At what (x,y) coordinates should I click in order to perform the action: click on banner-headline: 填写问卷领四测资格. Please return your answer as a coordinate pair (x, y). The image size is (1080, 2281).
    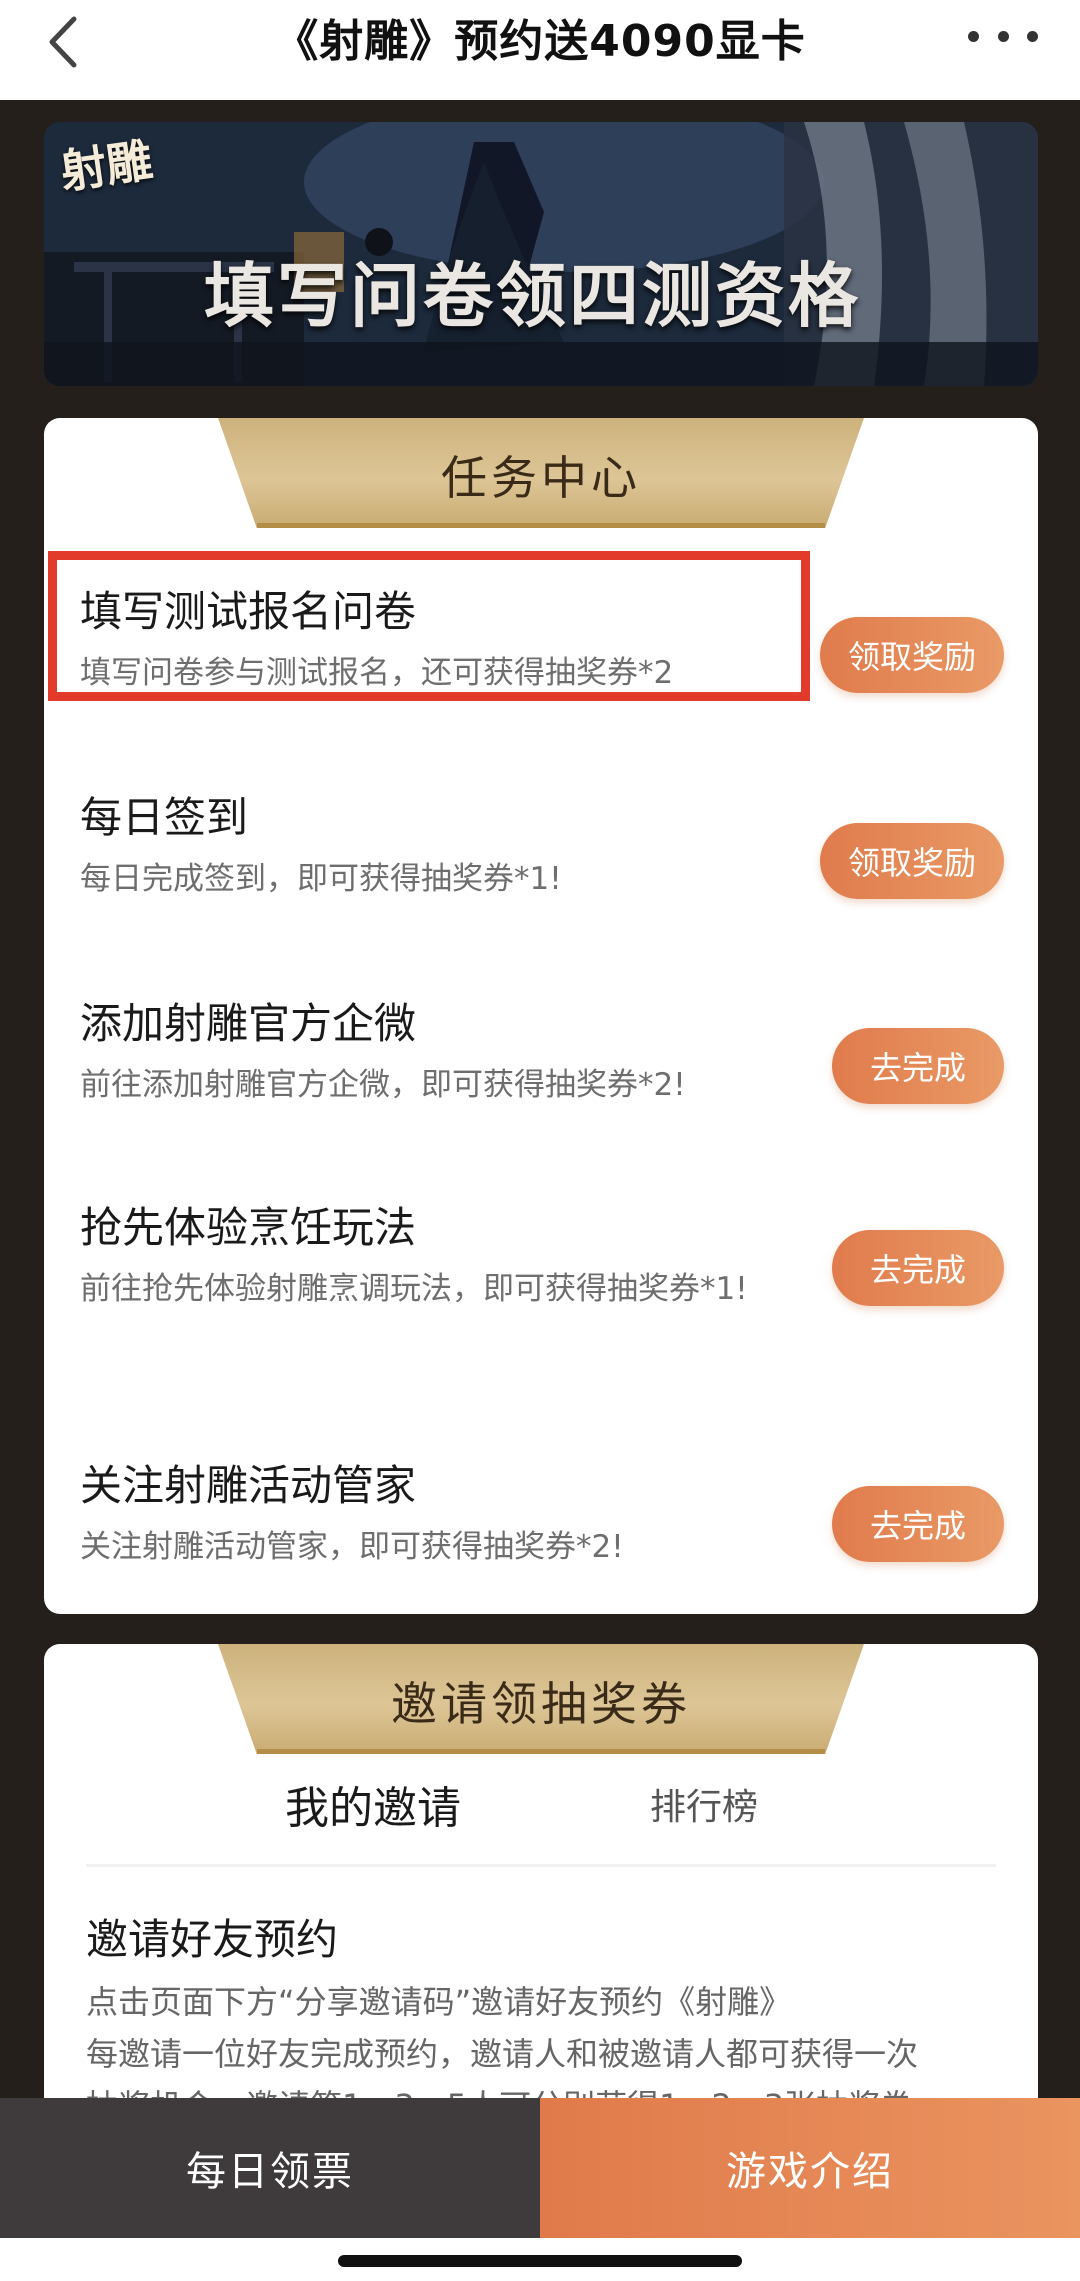
    Looking at the image, I should click on (532, 295).